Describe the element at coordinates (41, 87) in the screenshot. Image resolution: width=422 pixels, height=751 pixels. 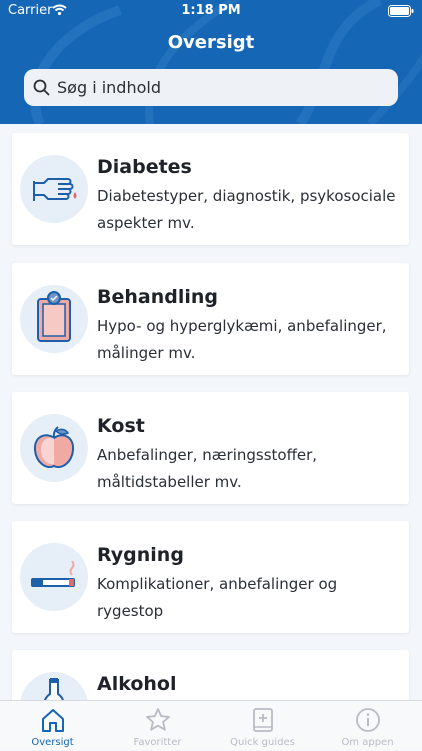
I see `search-icon` at that location.